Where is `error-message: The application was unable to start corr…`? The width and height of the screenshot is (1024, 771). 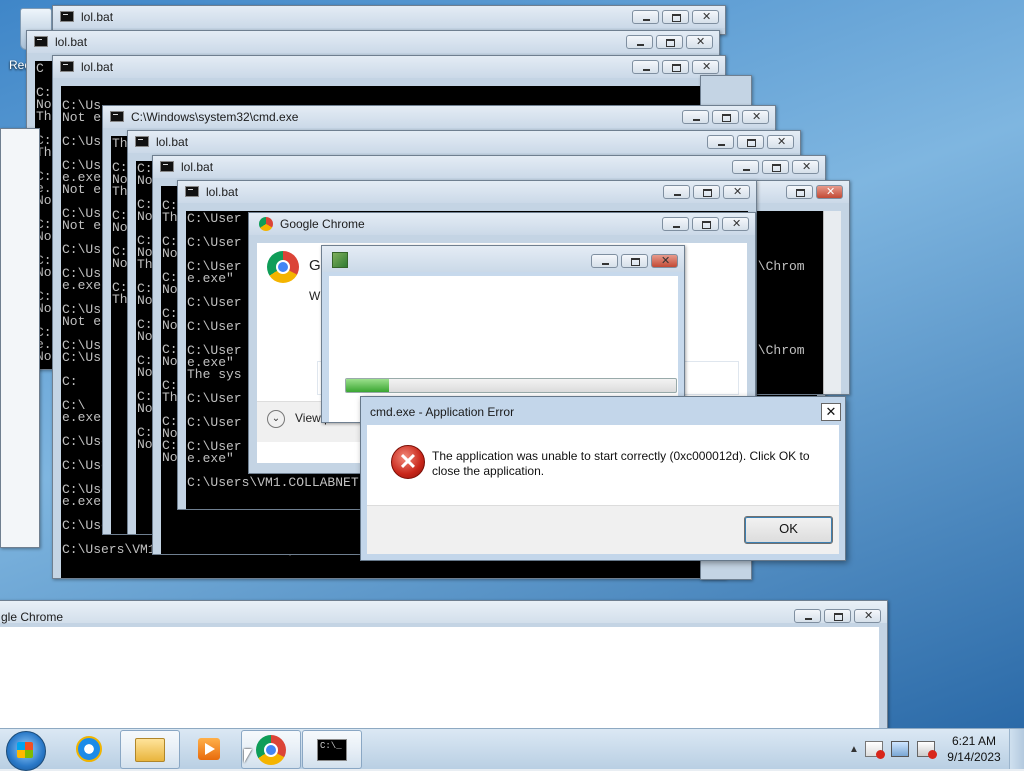
error-message: The application was unable to start corr… is located at coordinates (621, 463).